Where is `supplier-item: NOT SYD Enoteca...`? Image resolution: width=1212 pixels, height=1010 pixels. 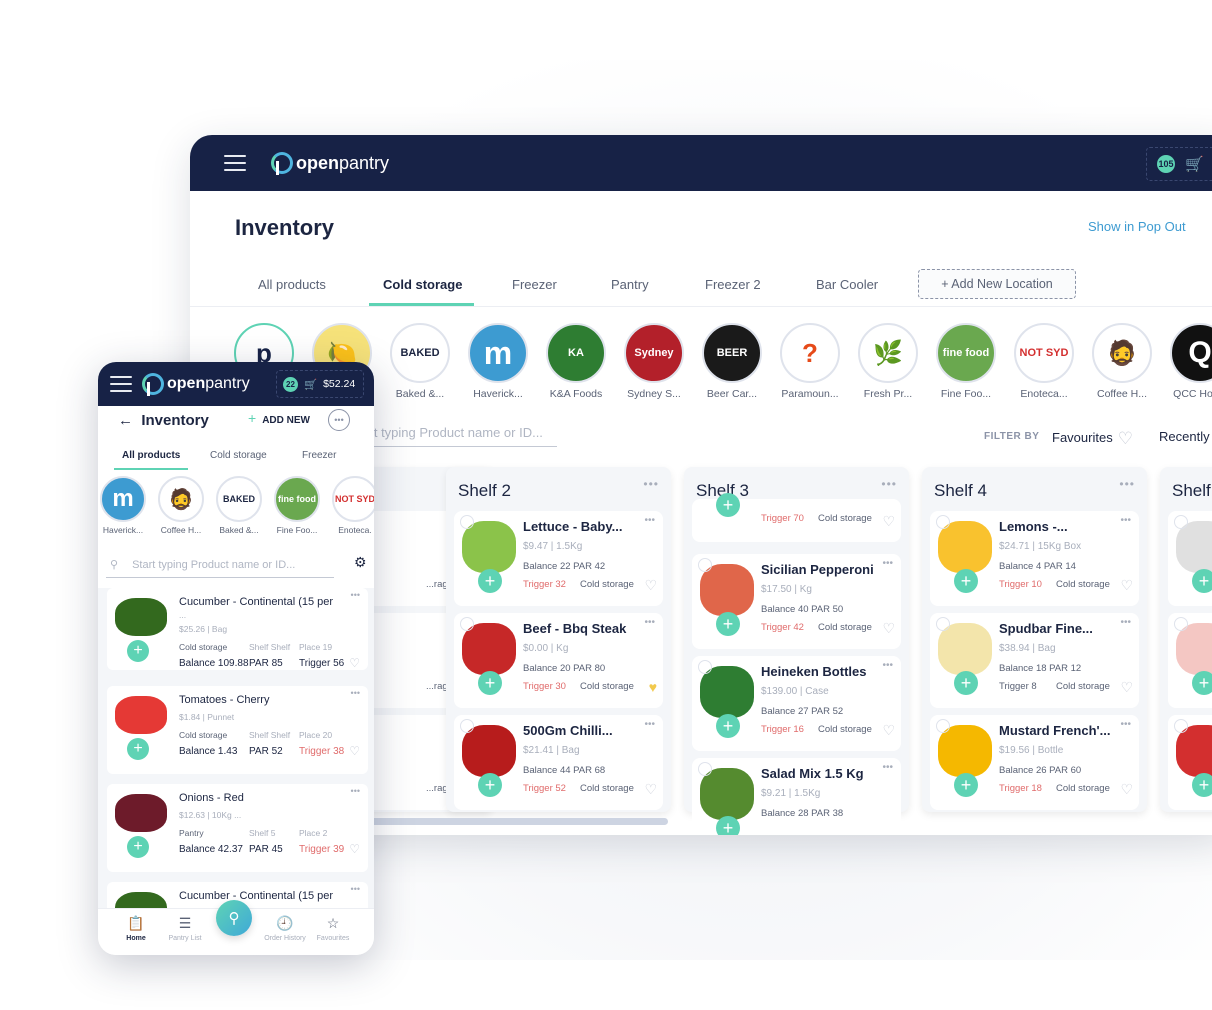 supplier-item: NOT SYD Enoteca... is located at coordinates (1044, 361).